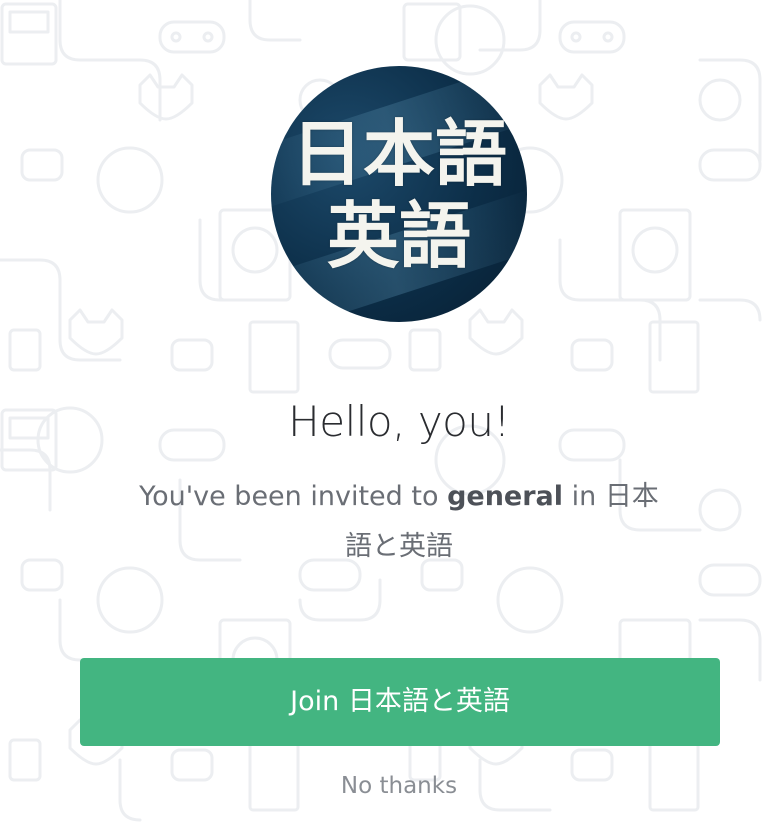 The image size is (765, 826). Describe the element at coordinates (398, 236) in the screenshot. I see `server-icon-text-line-2: 英語` at that location.